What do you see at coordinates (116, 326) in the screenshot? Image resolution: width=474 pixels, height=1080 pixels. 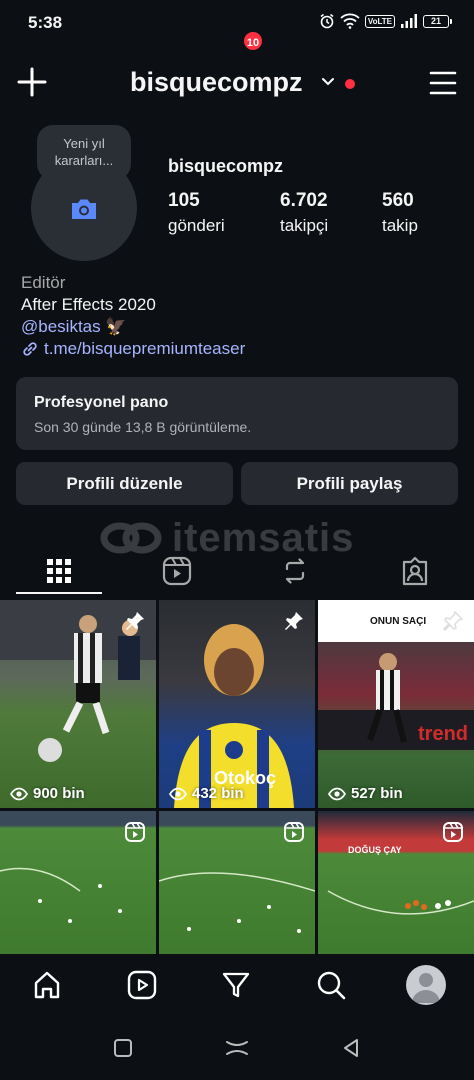 I see `eagle-emoji: 🦅` at bounding box center [116, 326].